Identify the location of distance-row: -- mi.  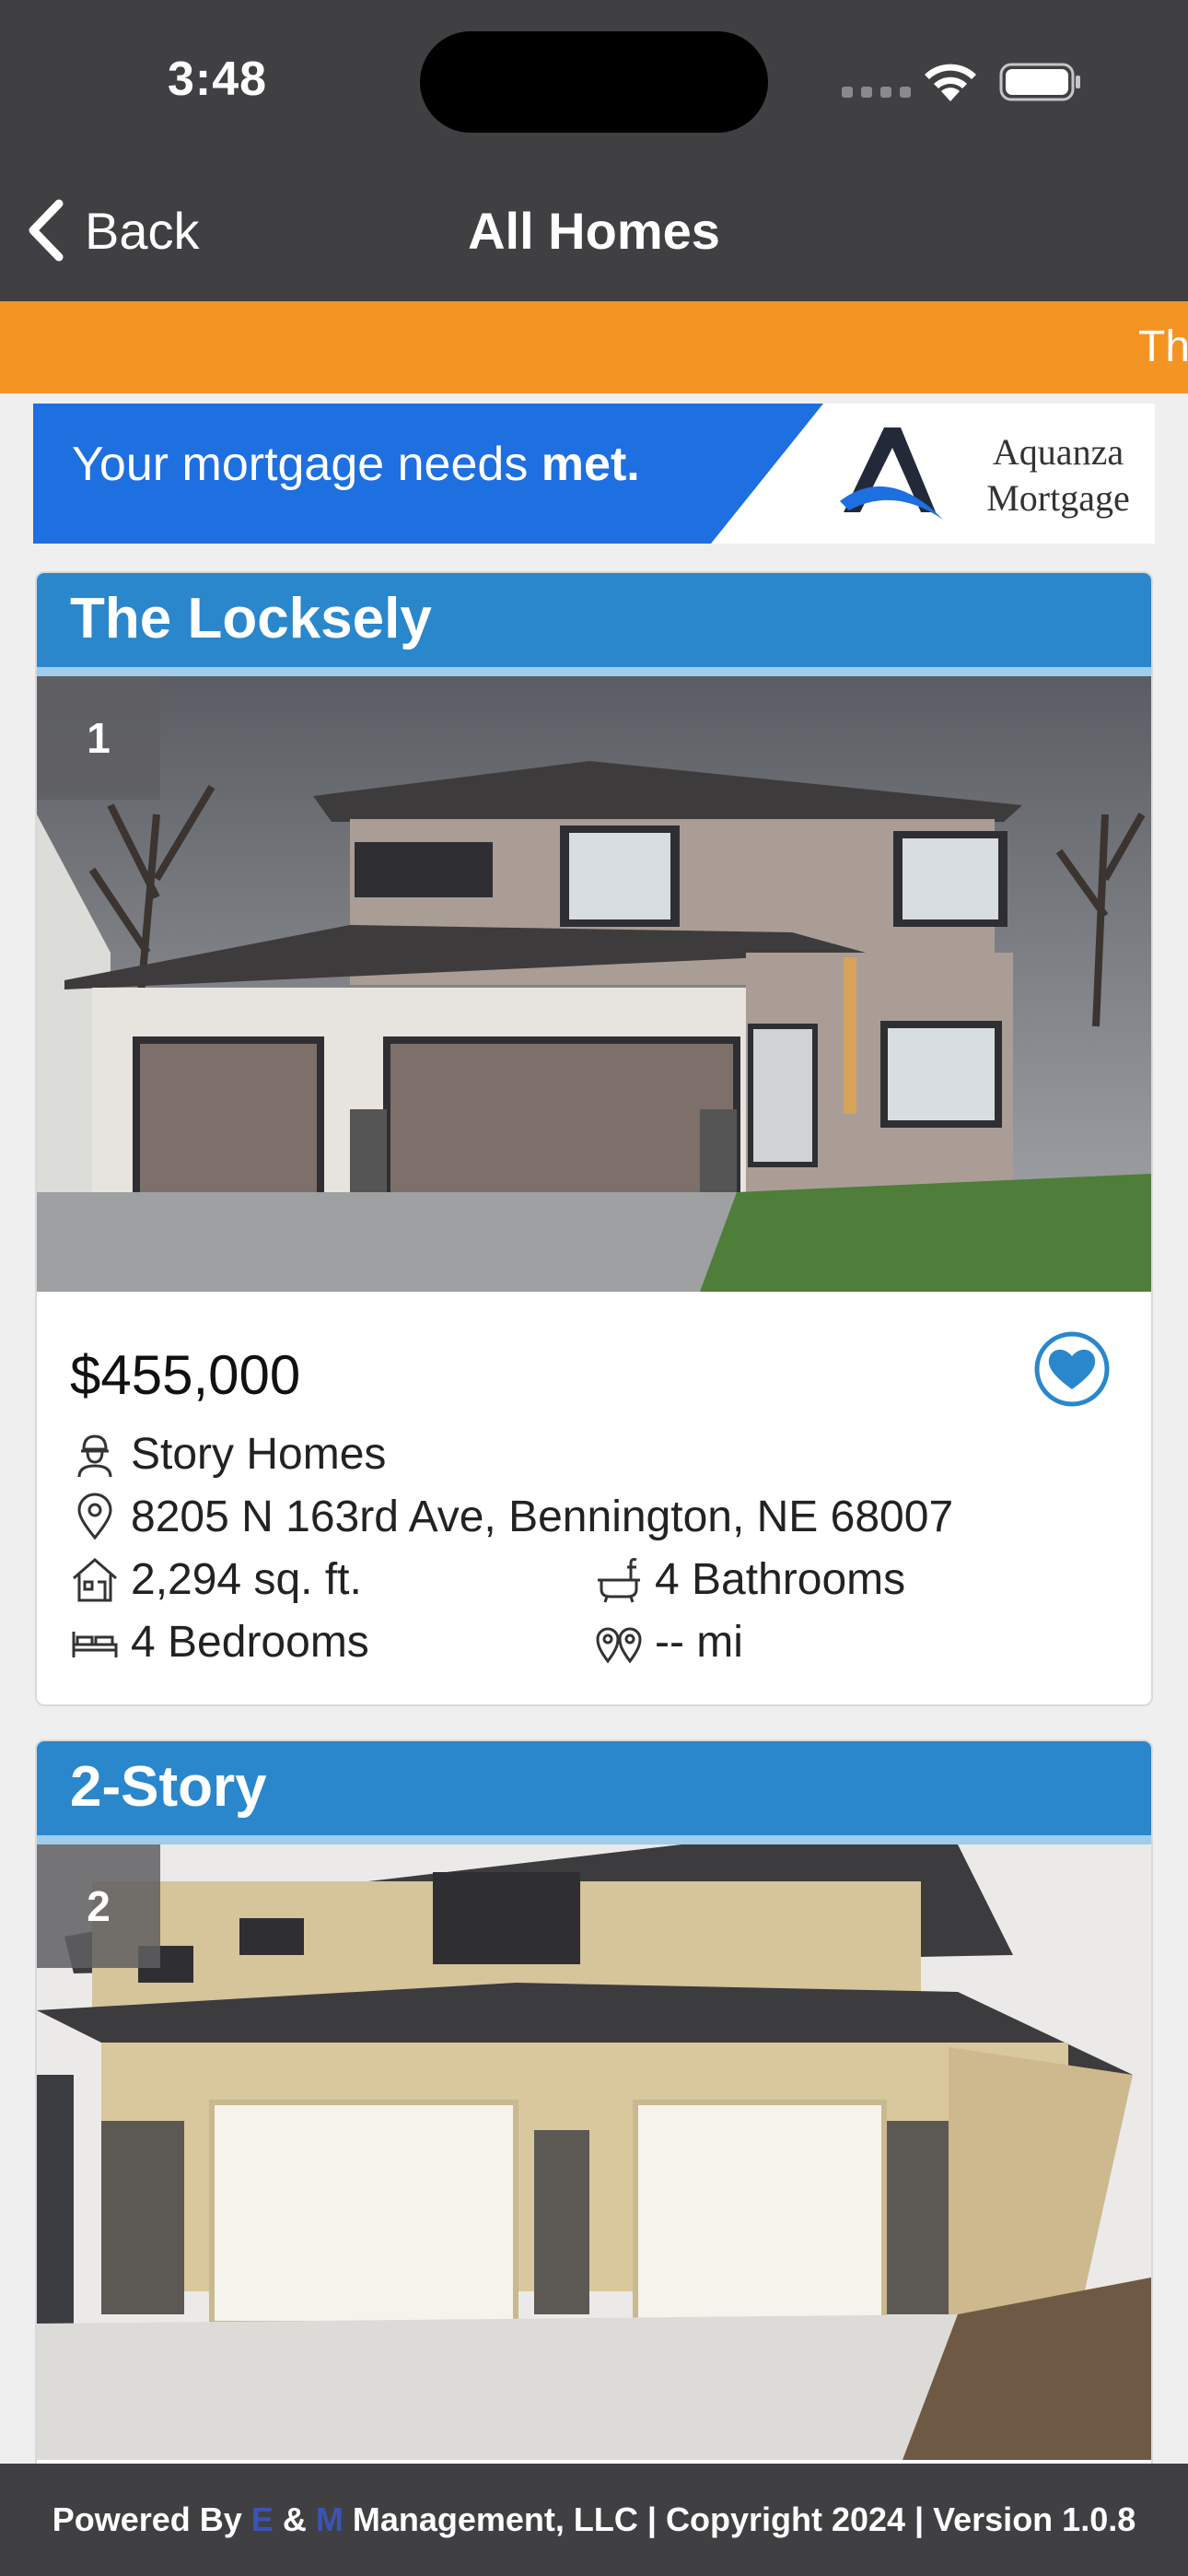
(856, 1641).